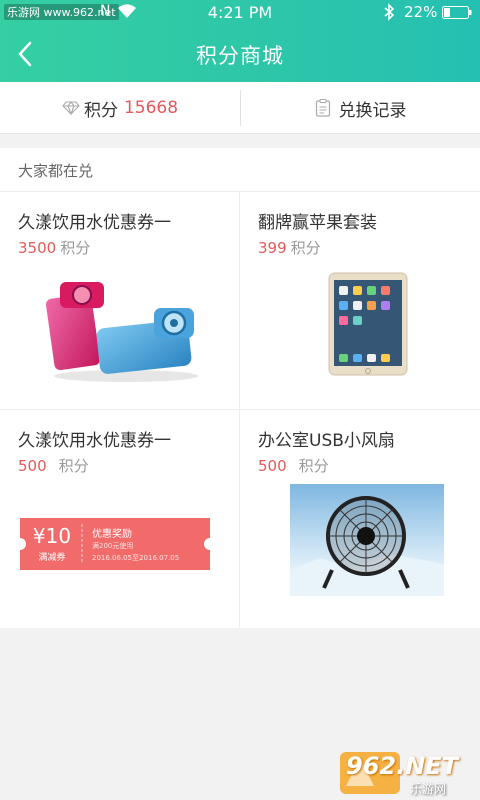 Image resolution: width=480 pixels, height=800 pixels. I want to click on nav-bar: 积分商城, so click(240, 54).